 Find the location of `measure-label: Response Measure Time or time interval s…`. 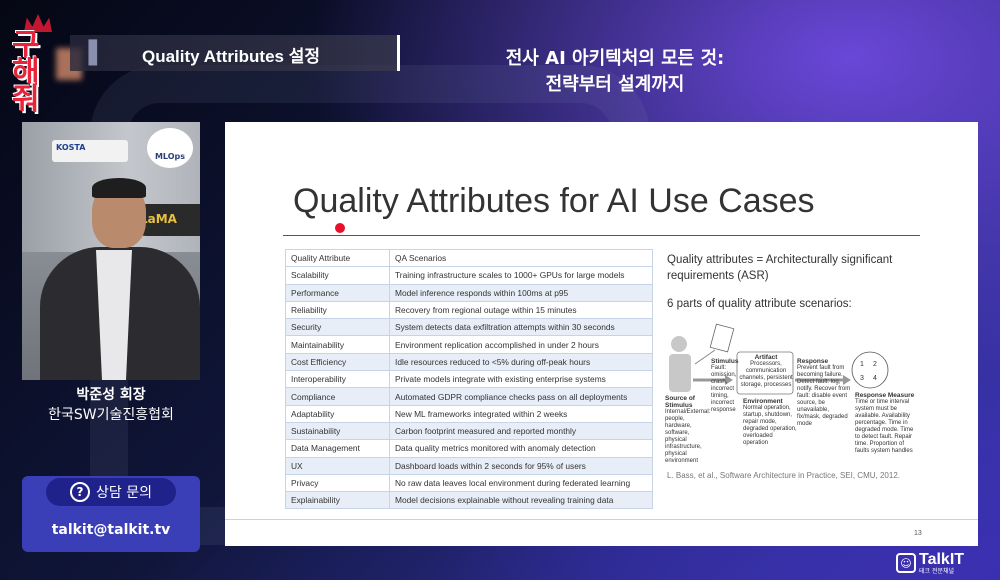

measure-label: Response Measure Time or time interval s… is located at coordinates (885, 423).